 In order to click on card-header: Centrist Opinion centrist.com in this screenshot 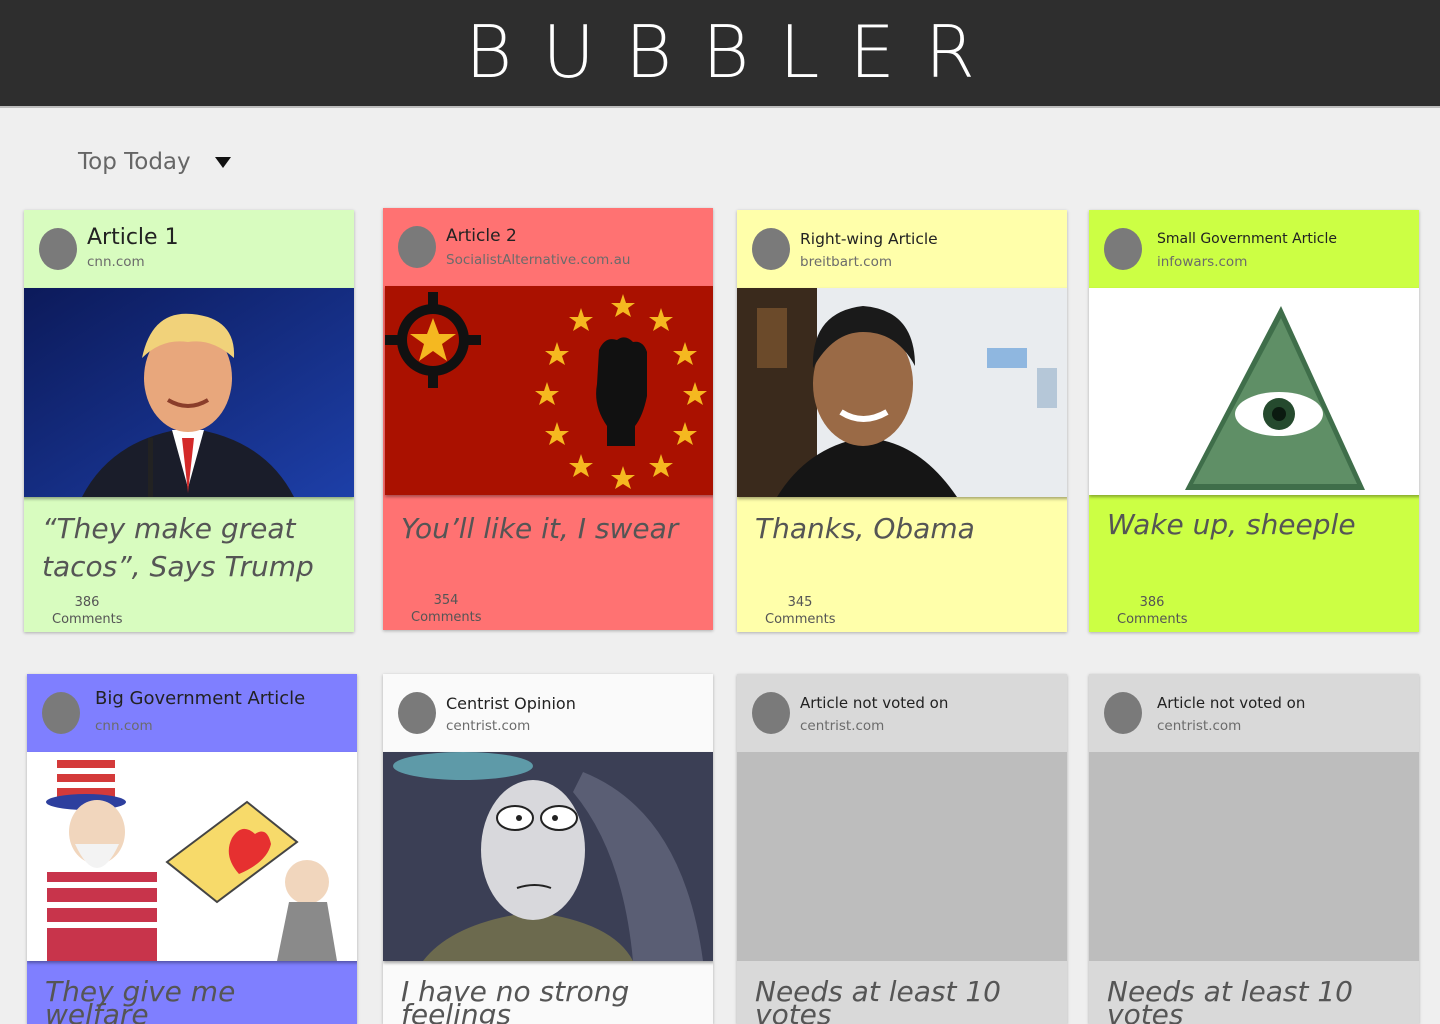, I will do `click(548, 713)`.